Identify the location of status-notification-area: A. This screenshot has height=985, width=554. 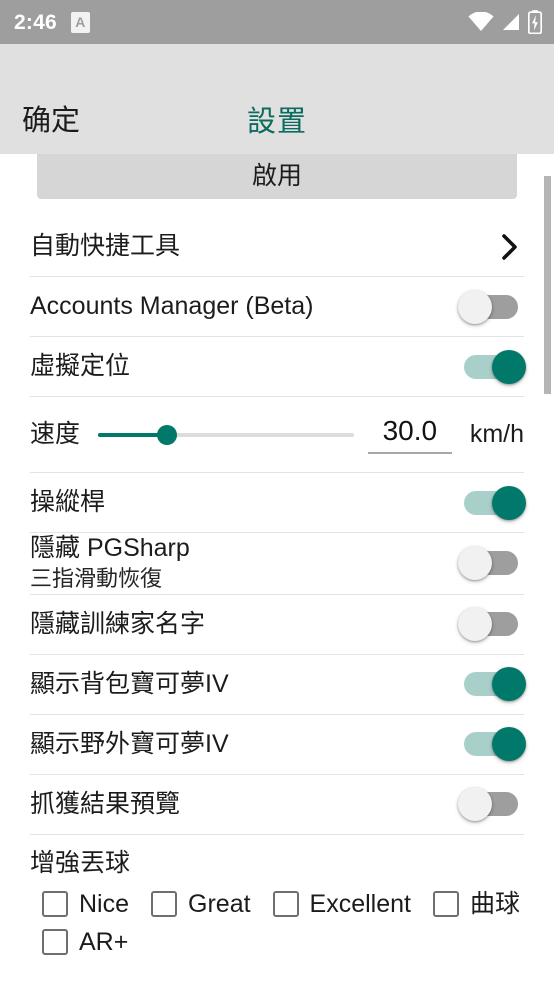
(80, 22).